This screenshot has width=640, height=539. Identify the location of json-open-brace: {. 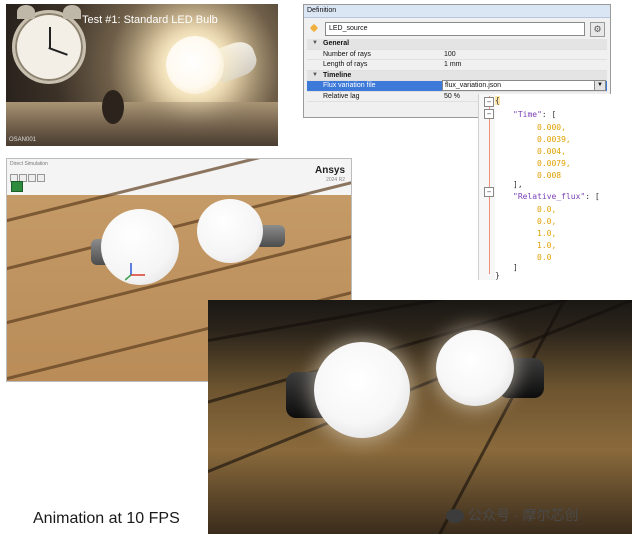
(497, 100).